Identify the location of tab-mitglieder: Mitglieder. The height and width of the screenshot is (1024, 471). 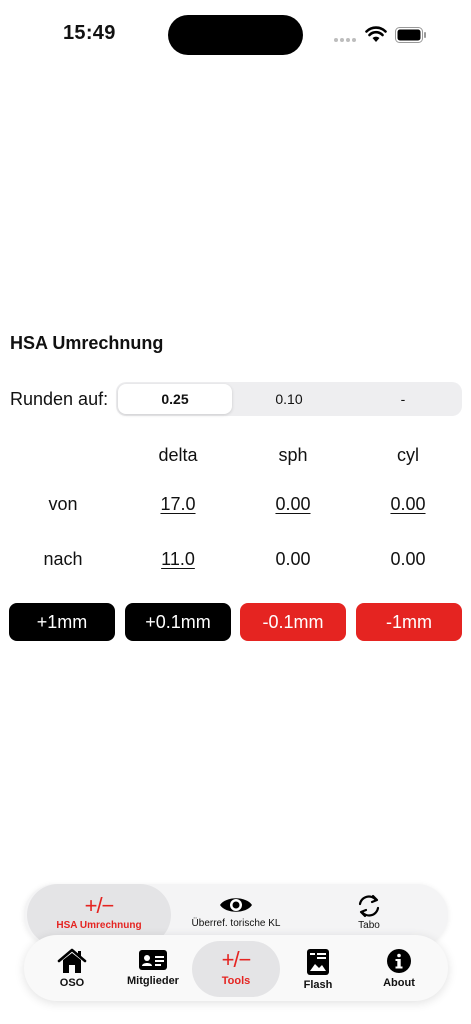
(153, 969).